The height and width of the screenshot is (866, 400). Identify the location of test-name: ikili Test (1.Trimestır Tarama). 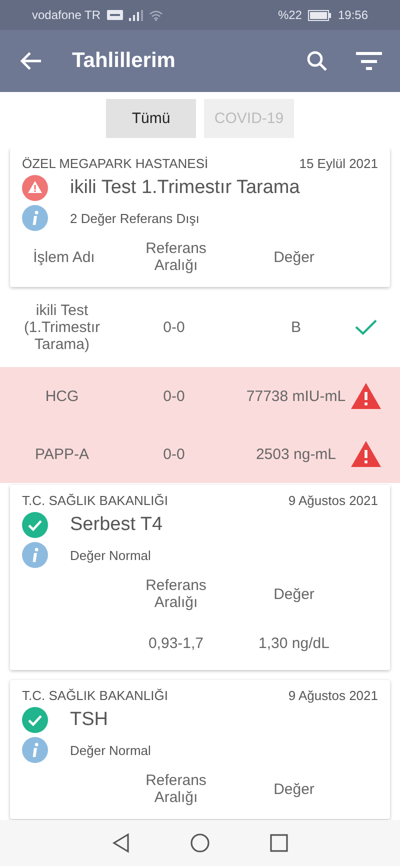
(62, 327).